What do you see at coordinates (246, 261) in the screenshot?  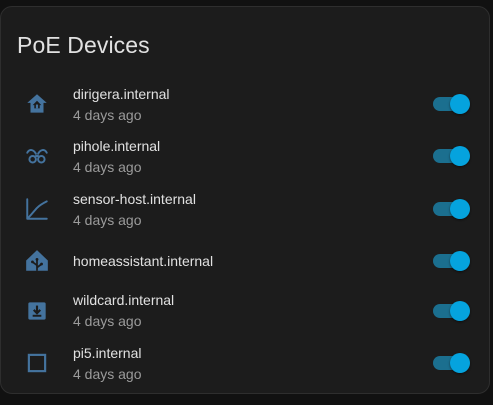 I see `device-row-homeassistant: homeassistant.internal` at bounding box center [246, 261].